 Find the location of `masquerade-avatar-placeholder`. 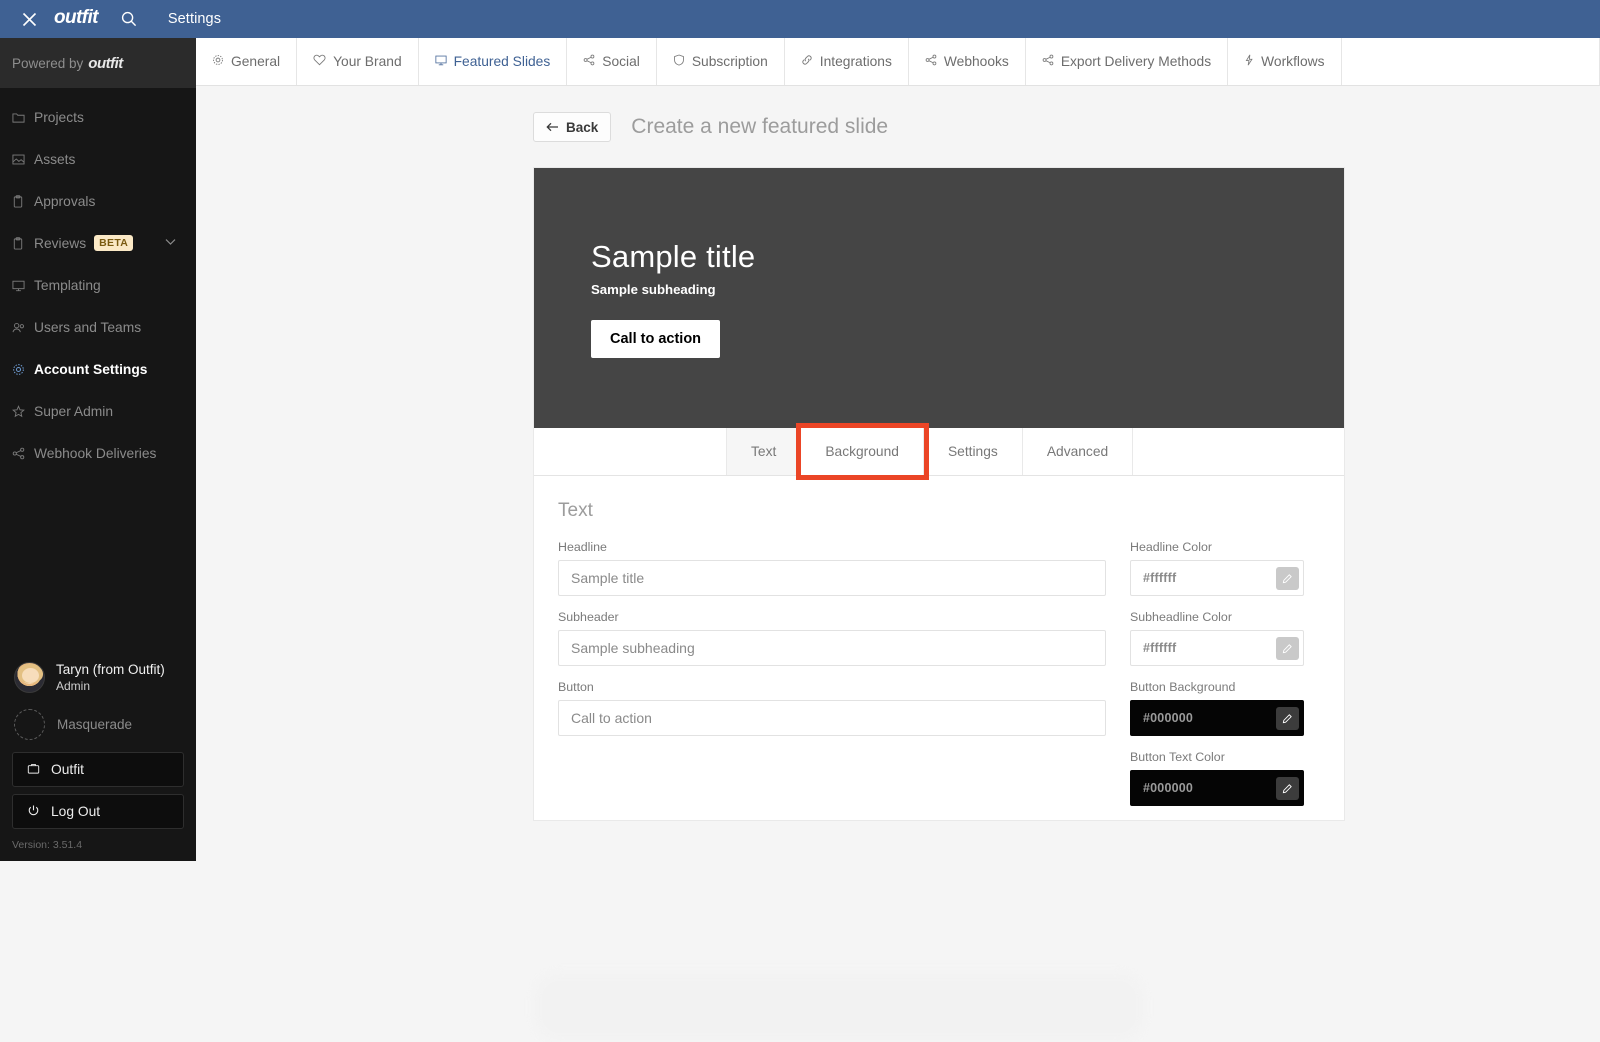

masquerade-avatar-placeholder is located at coordinates (29, 724).